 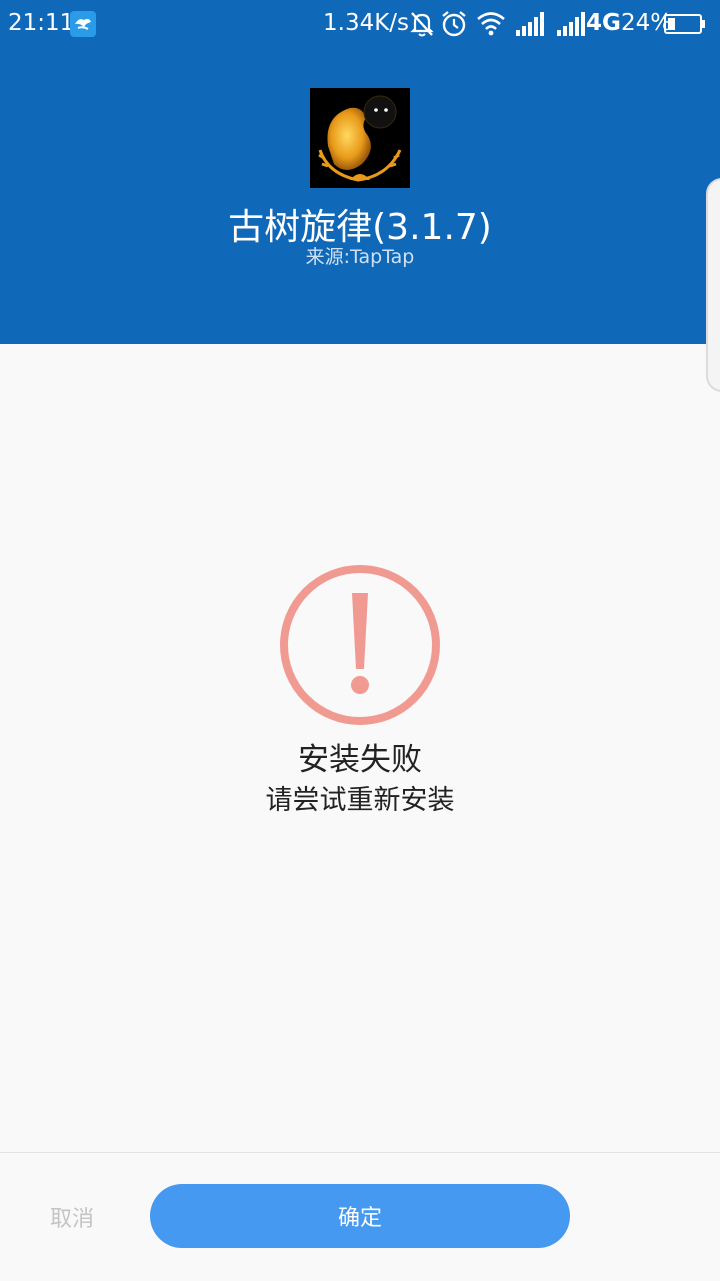 I want to click on cancel-button: 取消, so click(x=72, y=1217).